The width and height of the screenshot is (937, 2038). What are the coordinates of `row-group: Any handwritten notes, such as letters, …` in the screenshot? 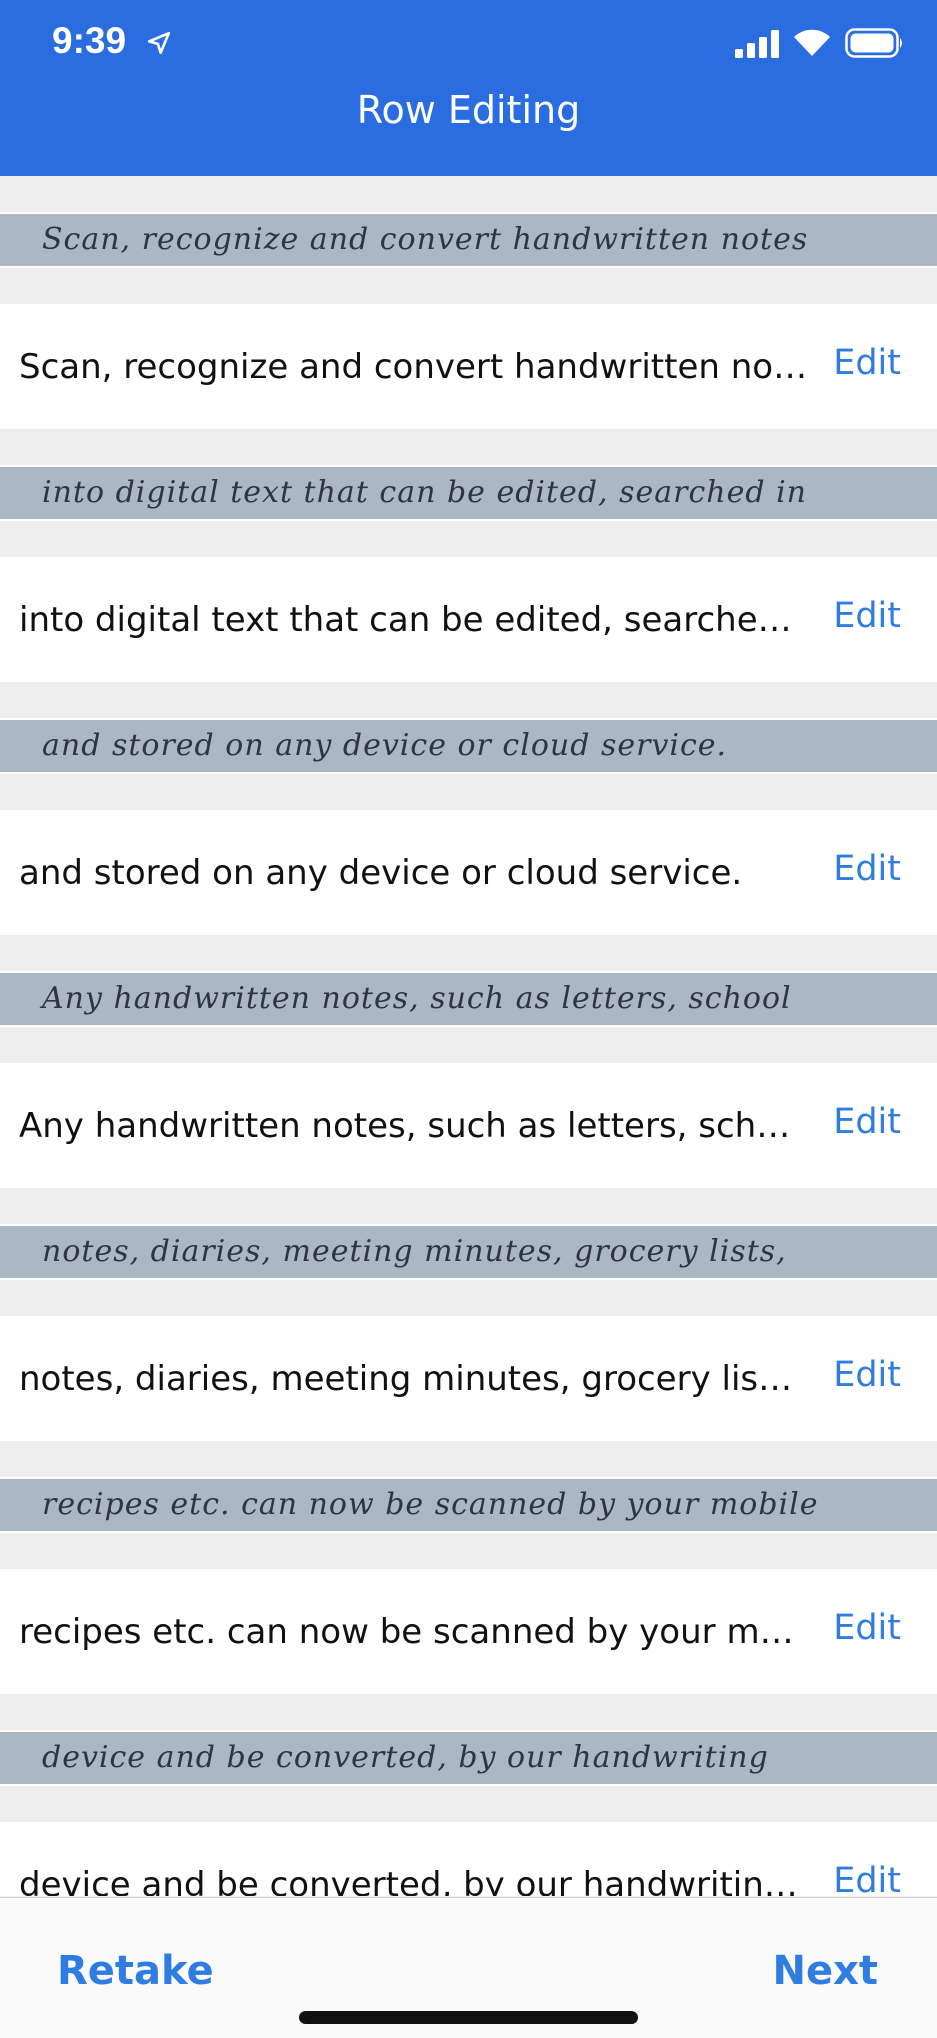 It's located at (468, 1061).